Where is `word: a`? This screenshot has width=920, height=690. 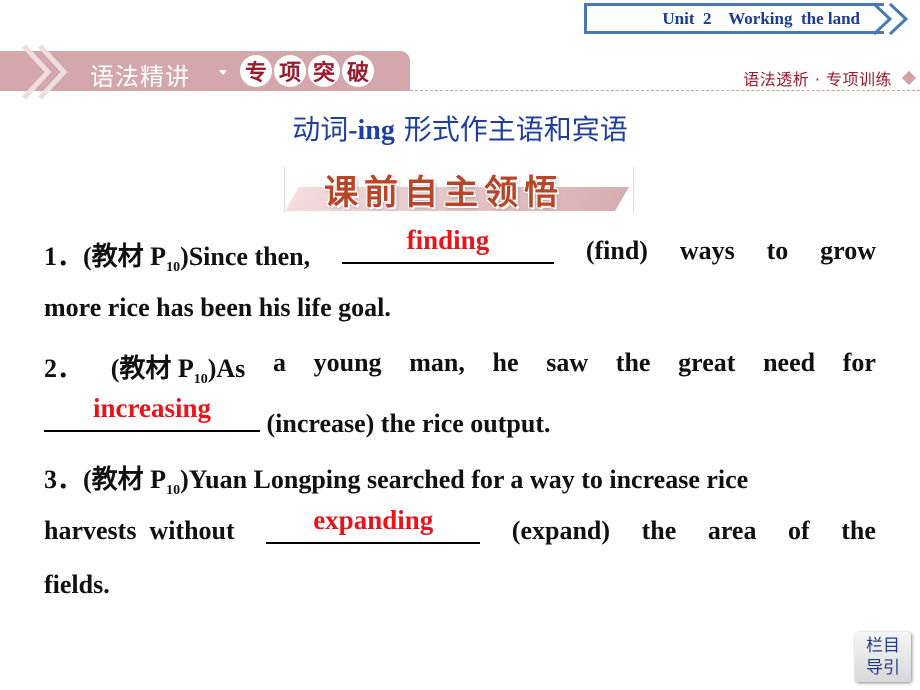 word: a is located at coordinates (279, 362).